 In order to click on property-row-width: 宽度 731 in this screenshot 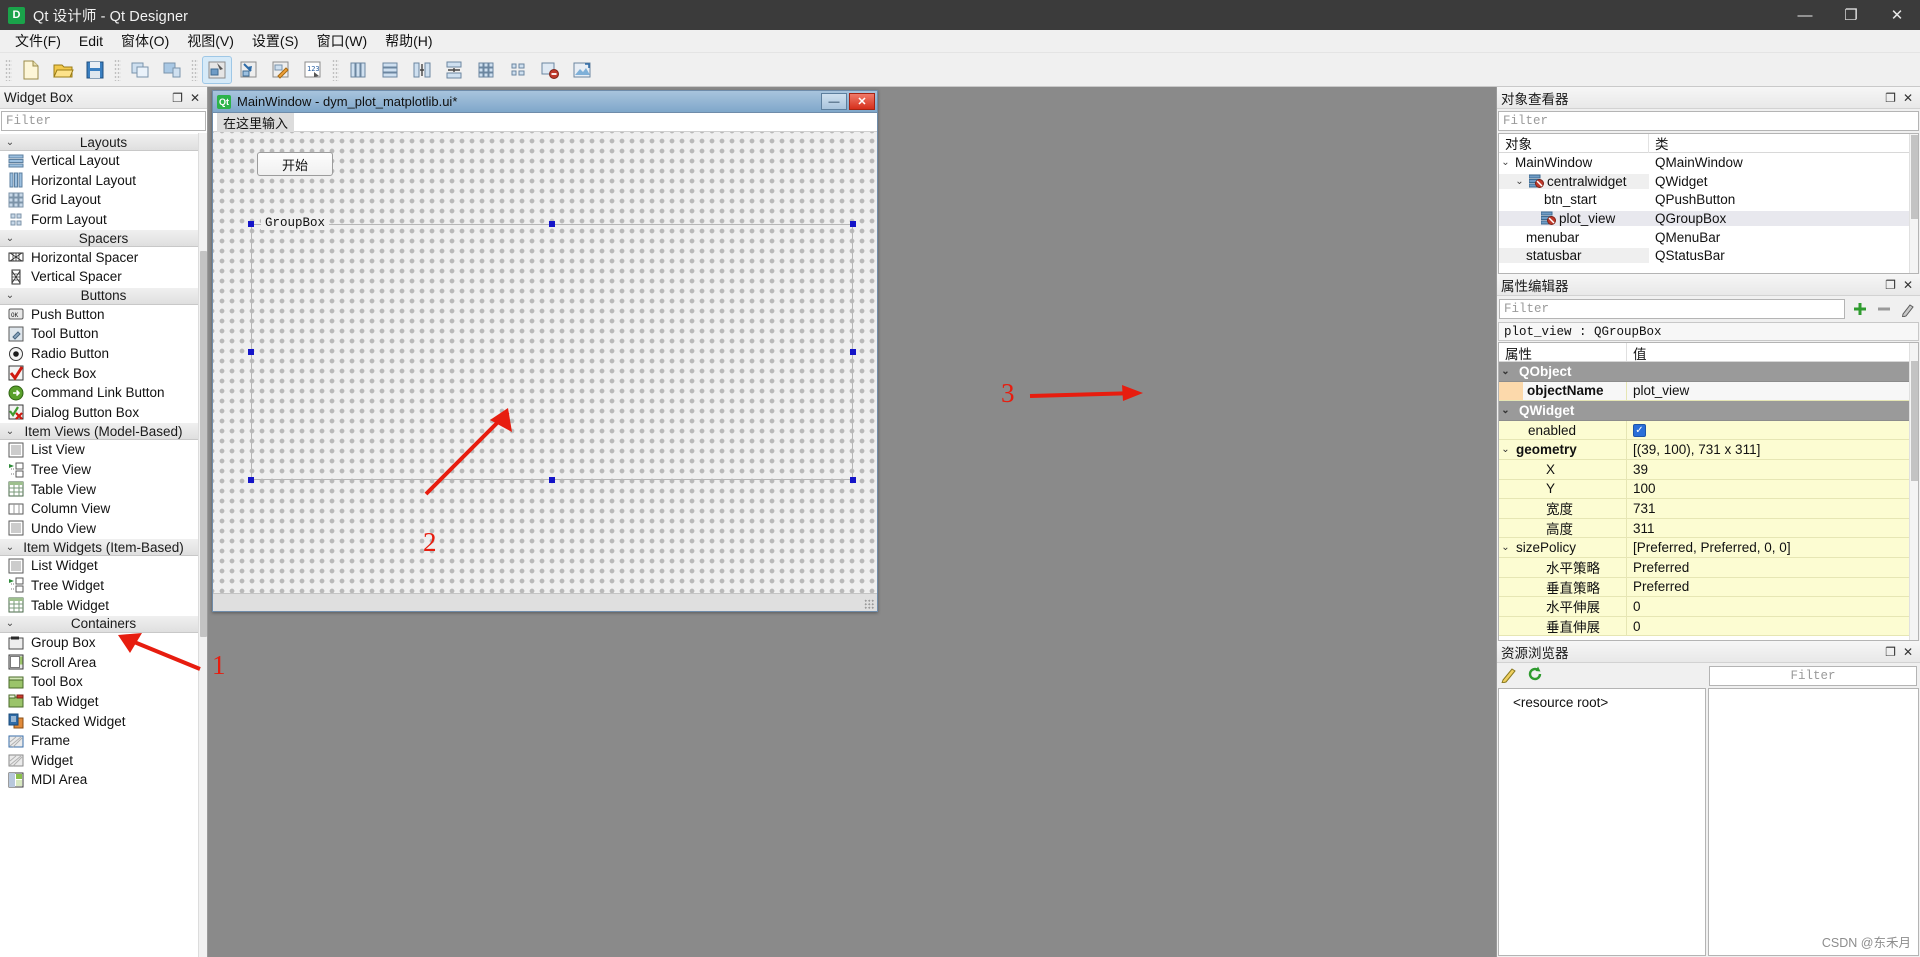, I will do `click(1708, 509)`.